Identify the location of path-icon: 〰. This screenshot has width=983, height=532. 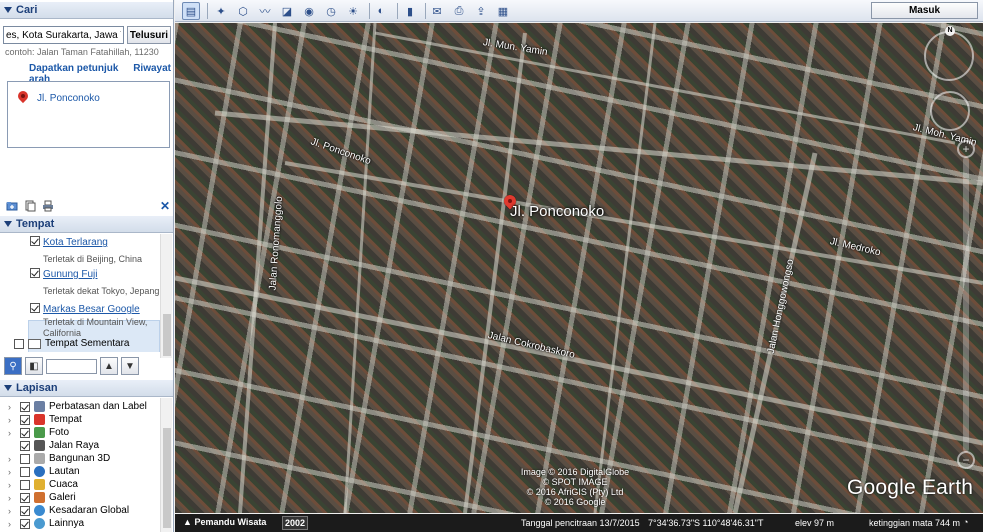
(265, 11).